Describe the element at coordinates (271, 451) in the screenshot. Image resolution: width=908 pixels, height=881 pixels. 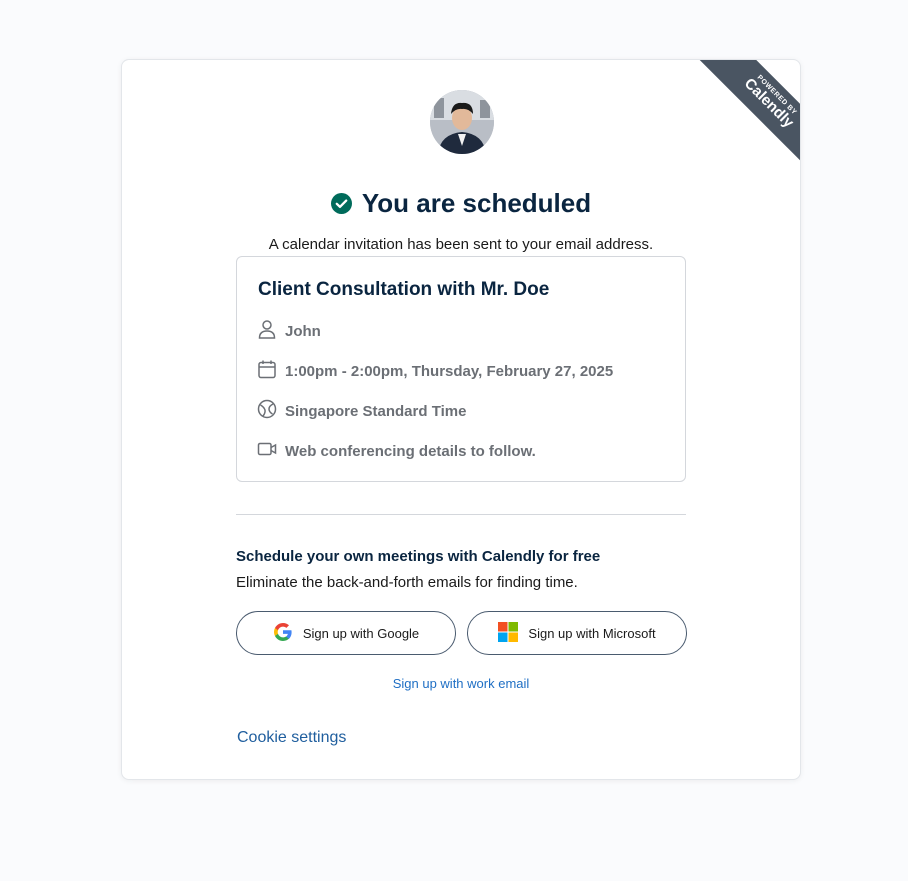
I see `video-icon` at that location.